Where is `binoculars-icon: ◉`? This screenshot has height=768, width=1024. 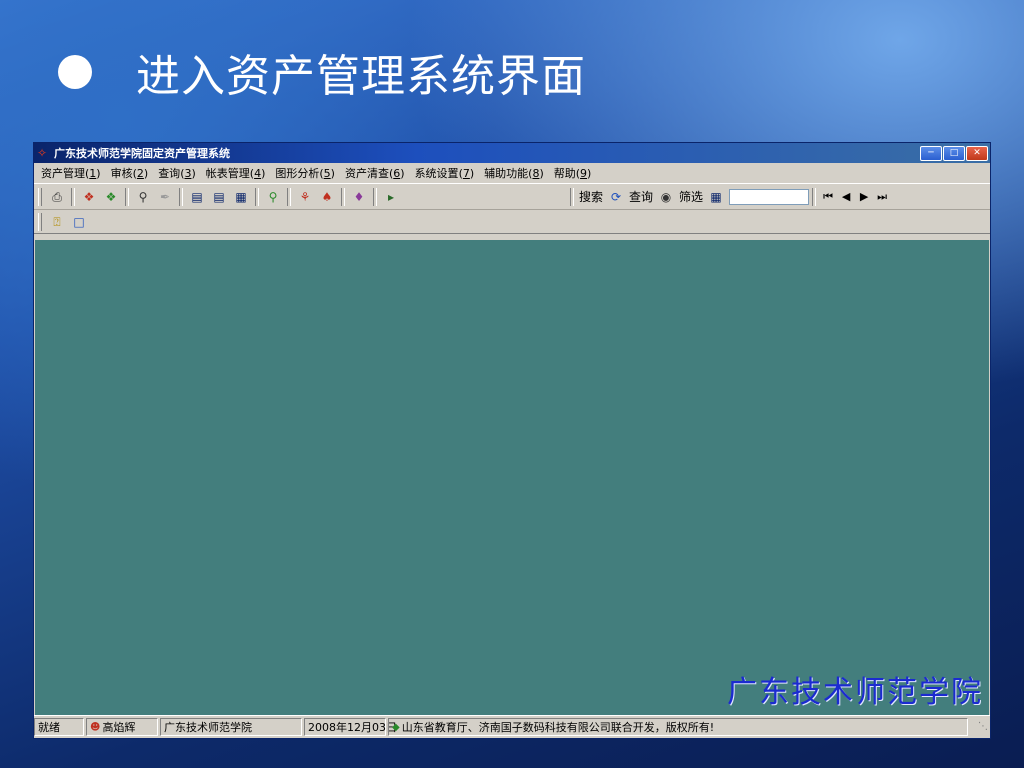
binoculars-icon: ◉ is located at coordinates (666, 197).